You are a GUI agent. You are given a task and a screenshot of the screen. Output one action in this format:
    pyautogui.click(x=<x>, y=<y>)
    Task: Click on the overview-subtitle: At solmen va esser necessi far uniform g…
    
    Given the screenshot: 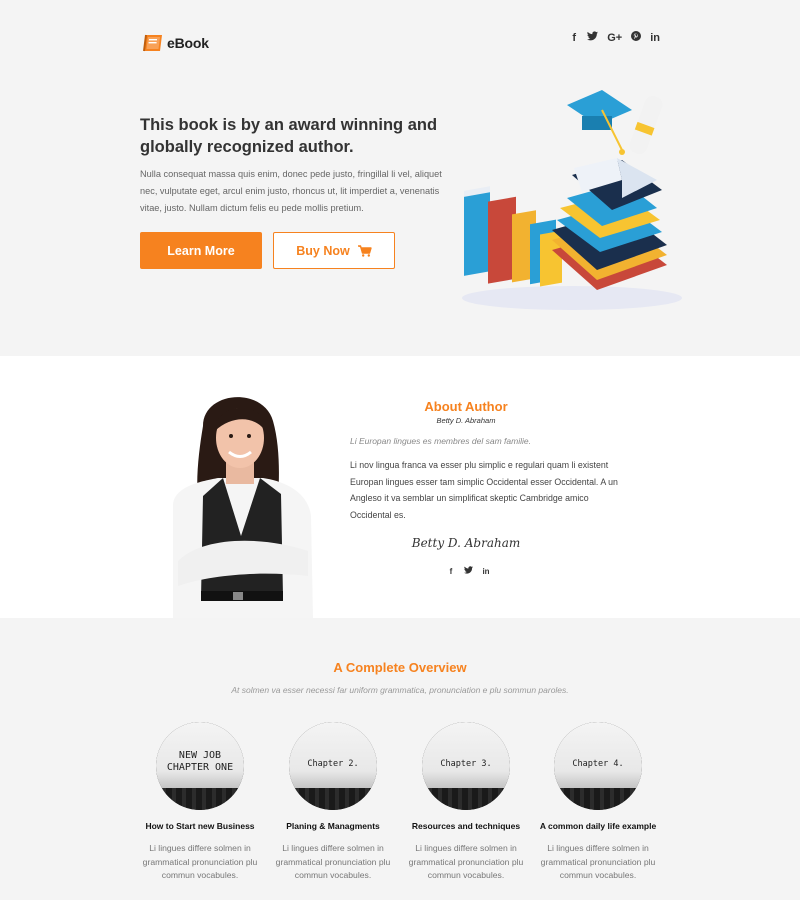 What is the action you would take?
    pyautogui.click(x=400, y=690)
    